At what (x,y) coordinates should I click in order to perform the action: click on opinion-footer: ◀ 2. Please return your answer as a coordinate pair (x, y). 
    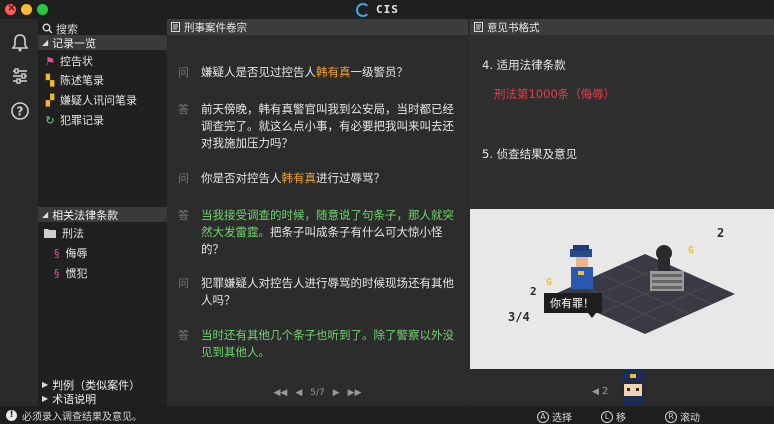
    Looking at the image, I should click on (622, 387).